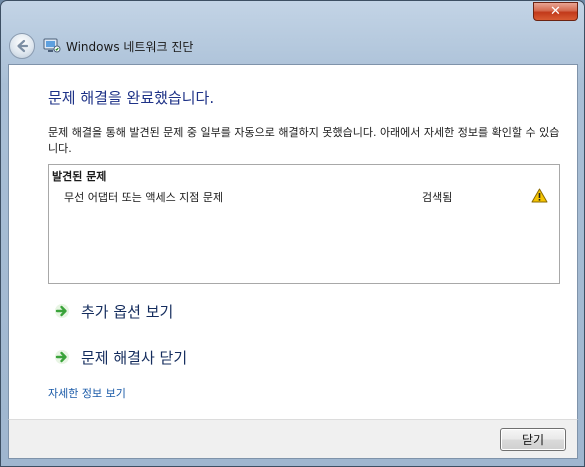 This screenshot has height=467, width=585. I want to click on view-details-link: 자세한 정보 보기, so click(87, 393).